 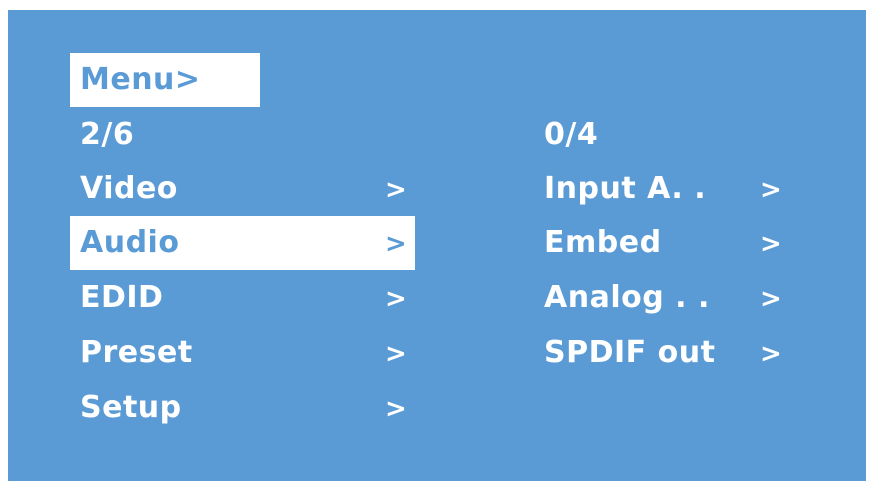 What do you see at coordinates (625, 188) in the screenshot?
I see `submenu-item-label: Input A. .` at bounding box center [625, 188].